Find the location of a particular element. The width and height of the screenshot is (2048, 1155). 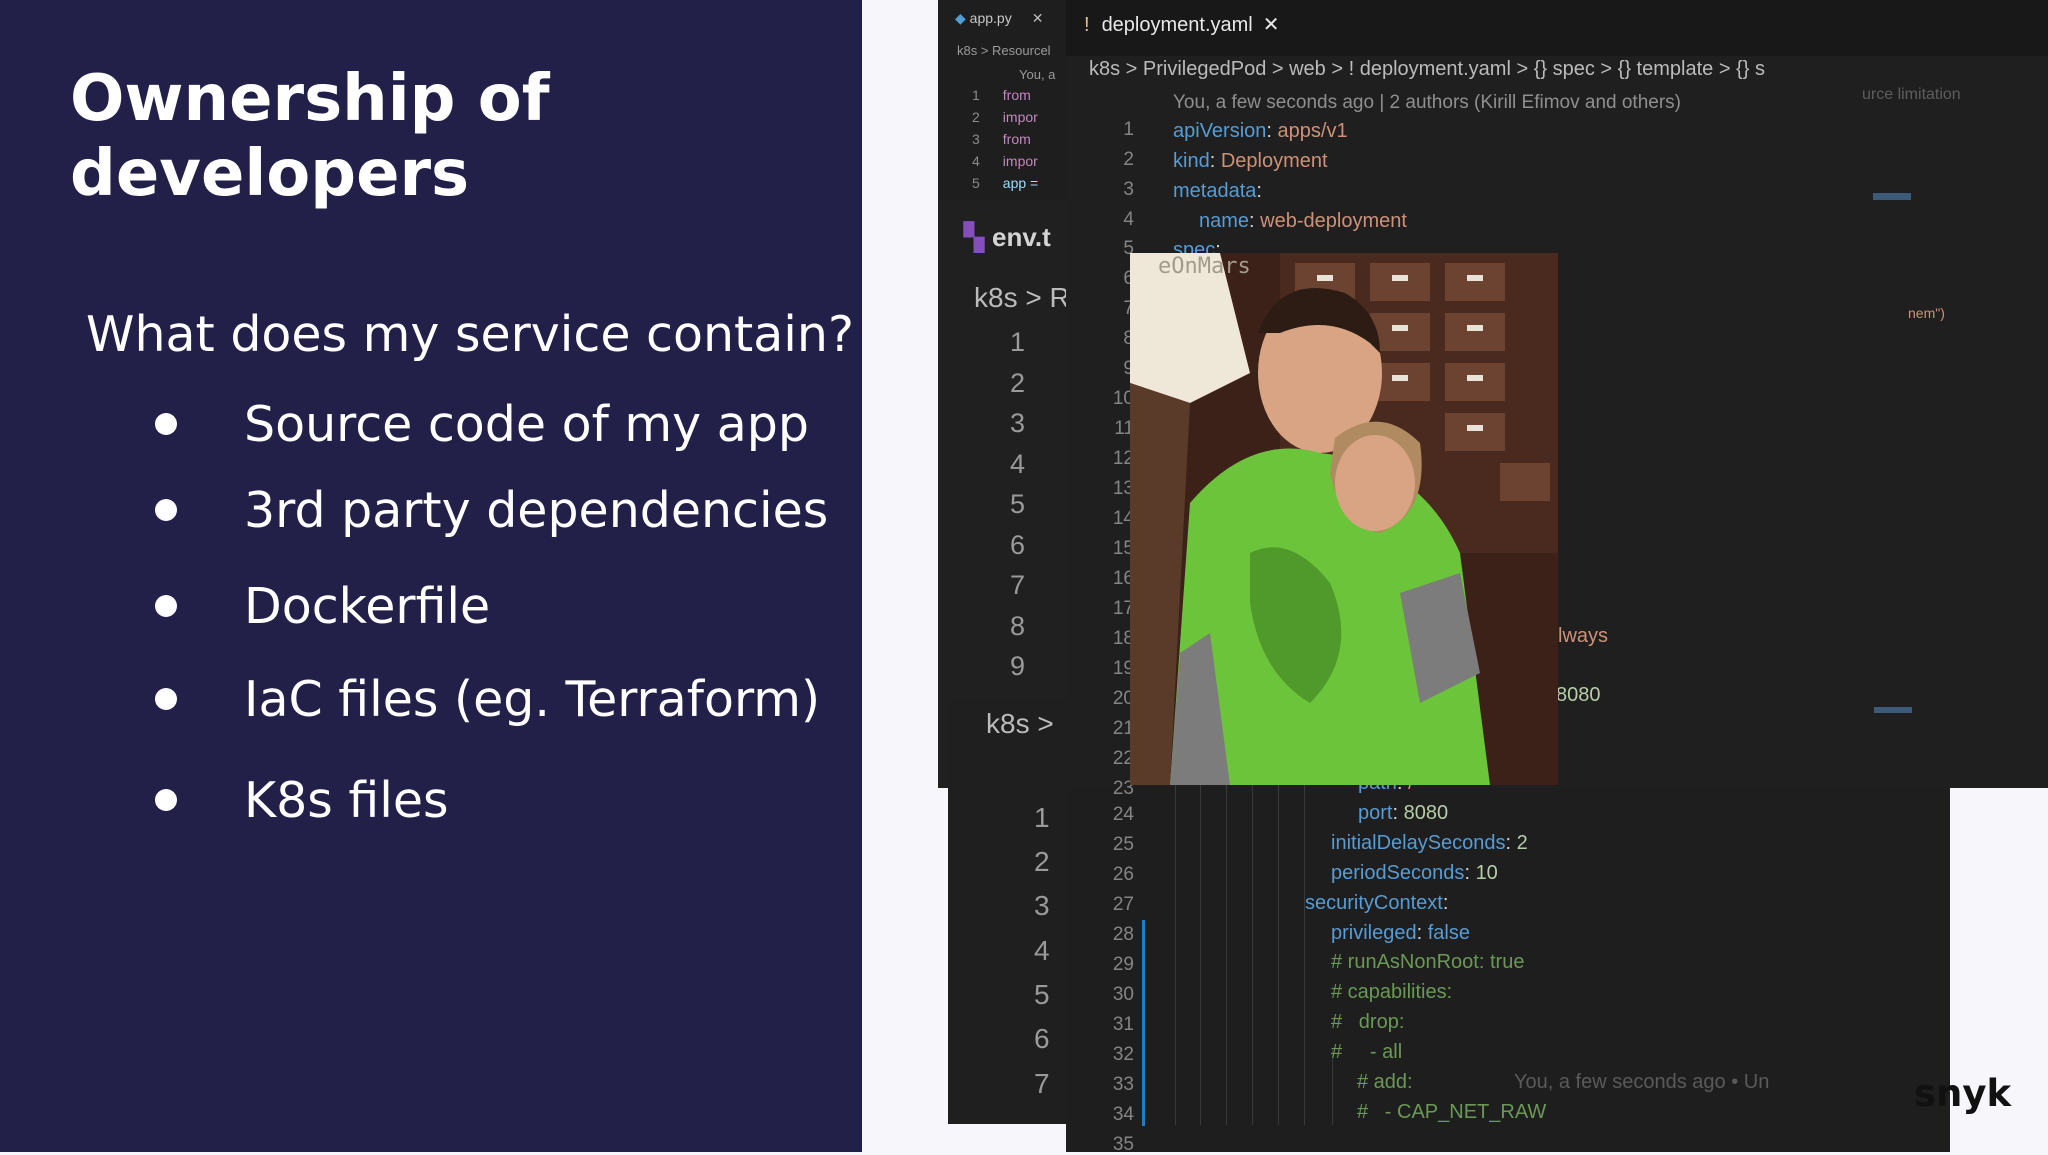

slide-question: What does my service contain? is located at coordinates (470, 334).